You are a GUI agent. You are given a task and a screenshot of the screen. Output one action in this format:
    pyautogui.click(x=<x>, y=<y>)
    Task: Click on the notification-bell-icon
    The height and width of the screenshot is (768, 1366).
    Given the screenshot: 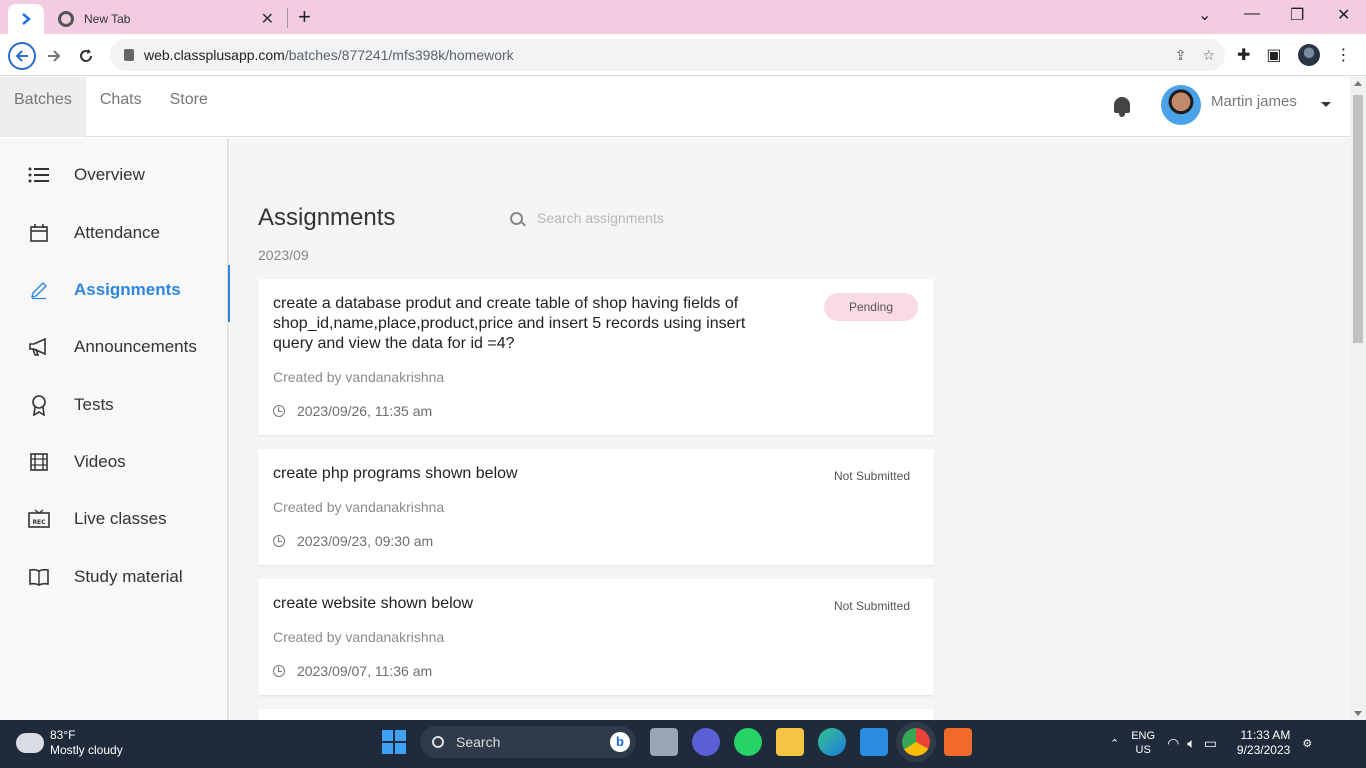 What is the action you would take?
    pyautogui.click(x=1122, y=106)
    